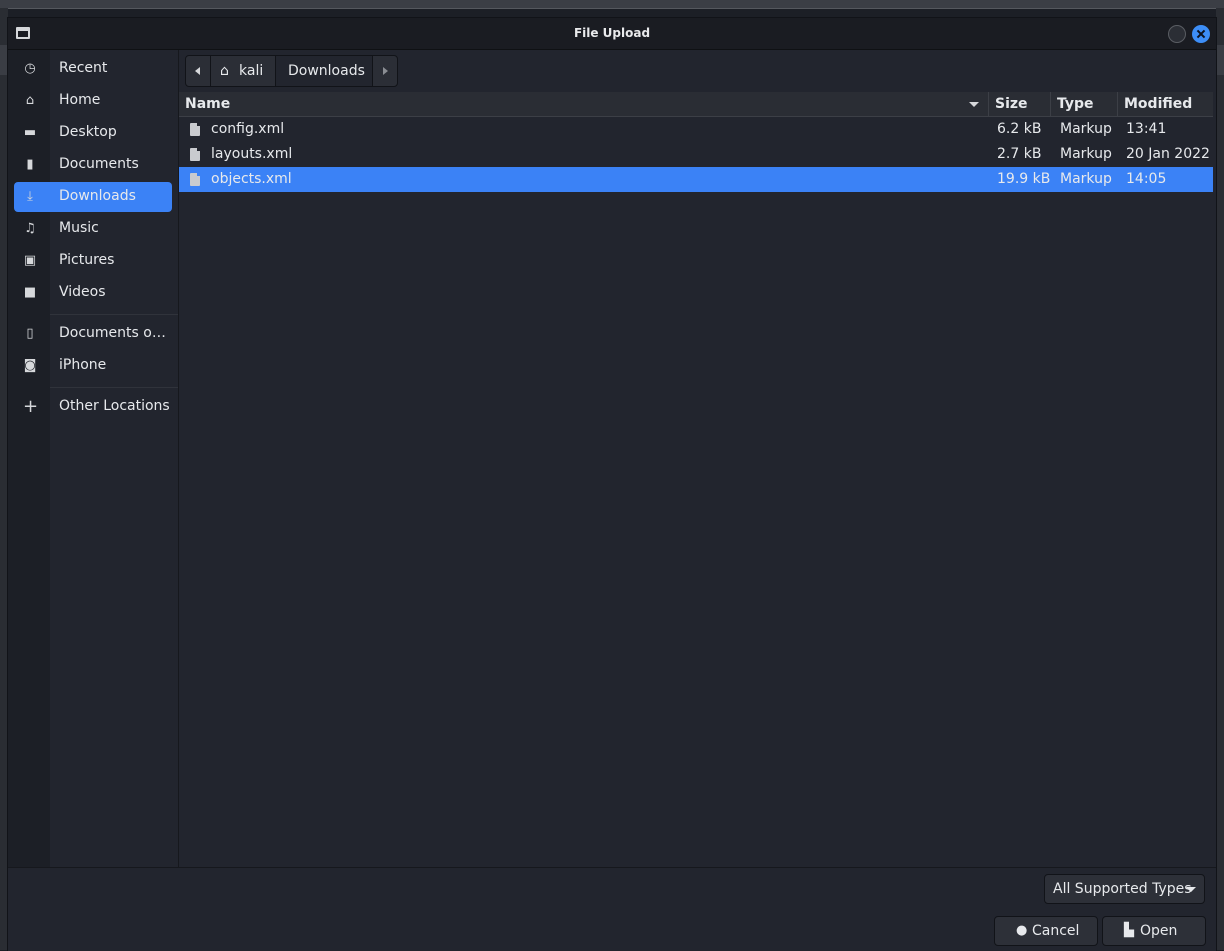 The image size is (1224, 951). What do you see at coordinates (30, 196) in the screenshot?
I see `download-icon: ⤓` at bounding box center [30, 196].